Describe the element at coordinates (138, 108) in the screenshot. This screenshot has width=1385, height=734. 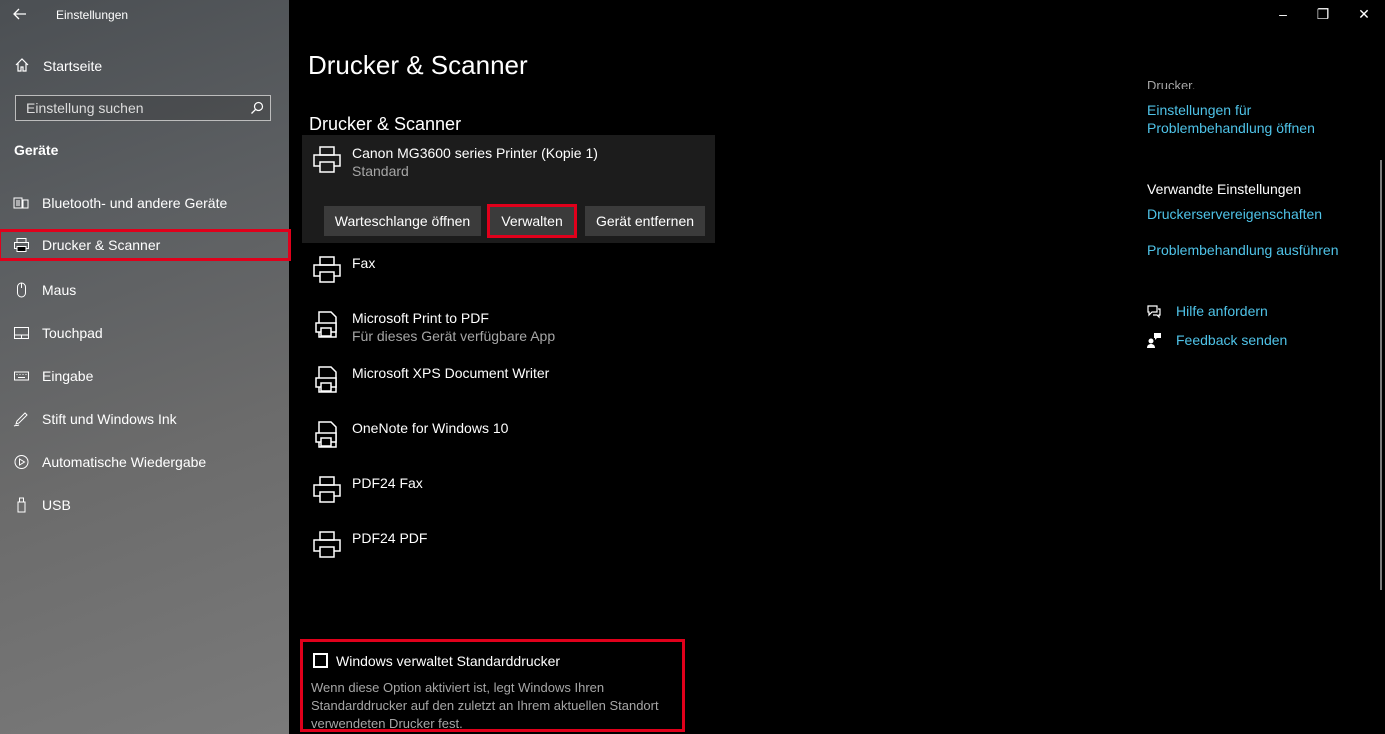
I see `search-input` at that location.